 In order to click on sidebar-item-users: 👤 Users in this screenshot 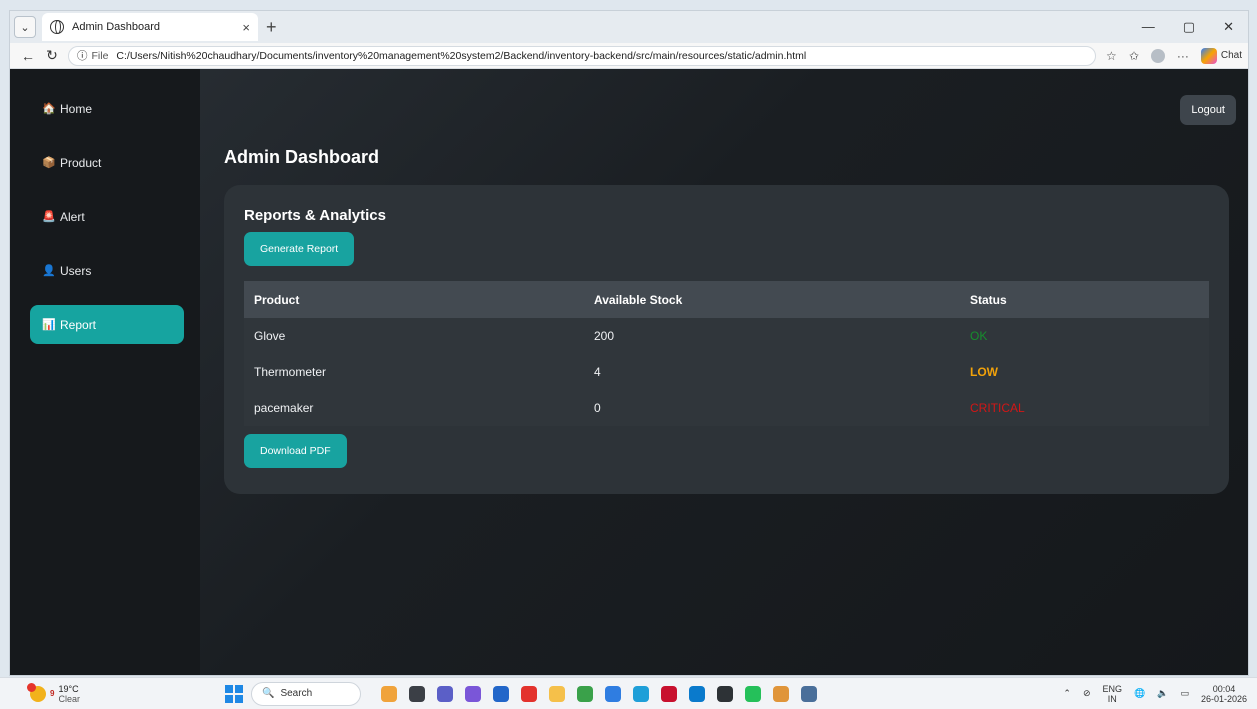, I will do `click(107, 270)`.